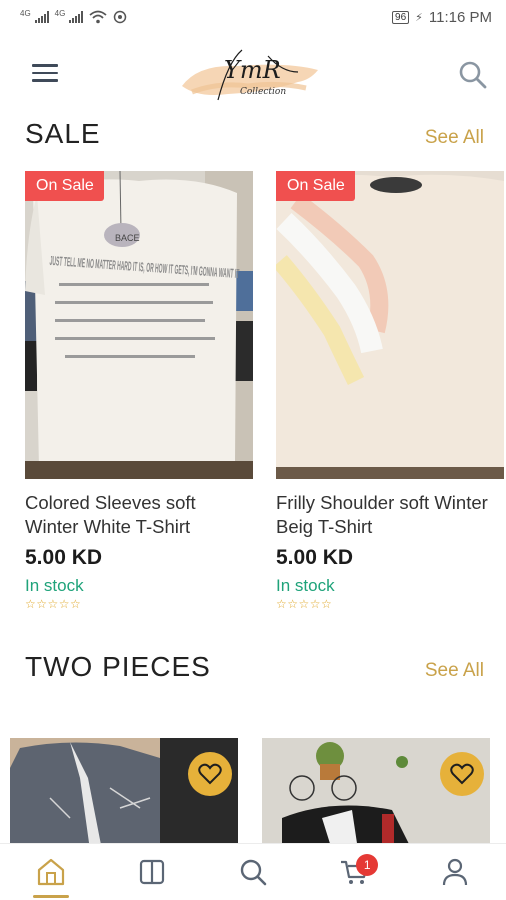  What do you see at coordinates (118, 666) in the screenshot?
I see `two-pieces-section-title: TWO PIECES` at bounding box center [118, 666].